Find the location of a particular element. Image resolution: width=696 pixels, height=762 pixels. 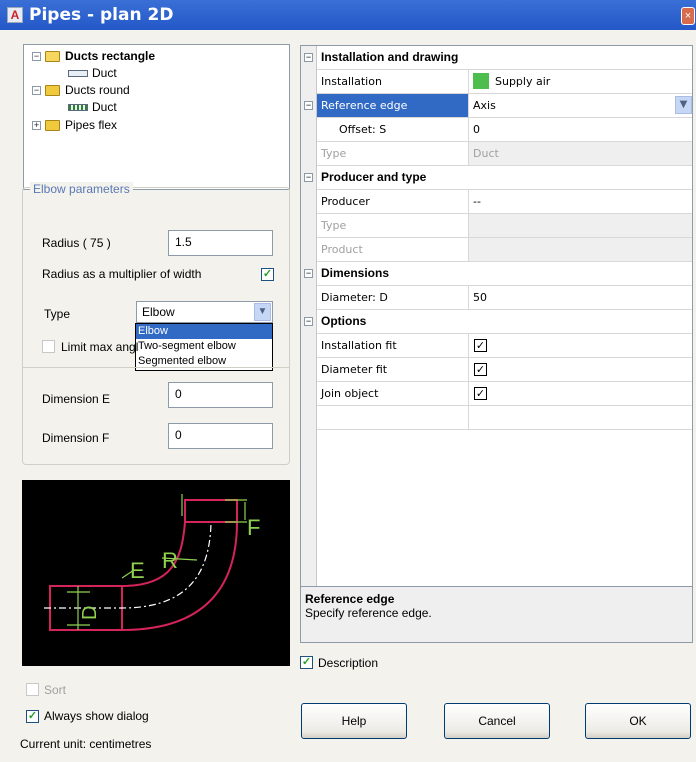

tree-item-label: Ducts round is located at coordinates (97, 90).